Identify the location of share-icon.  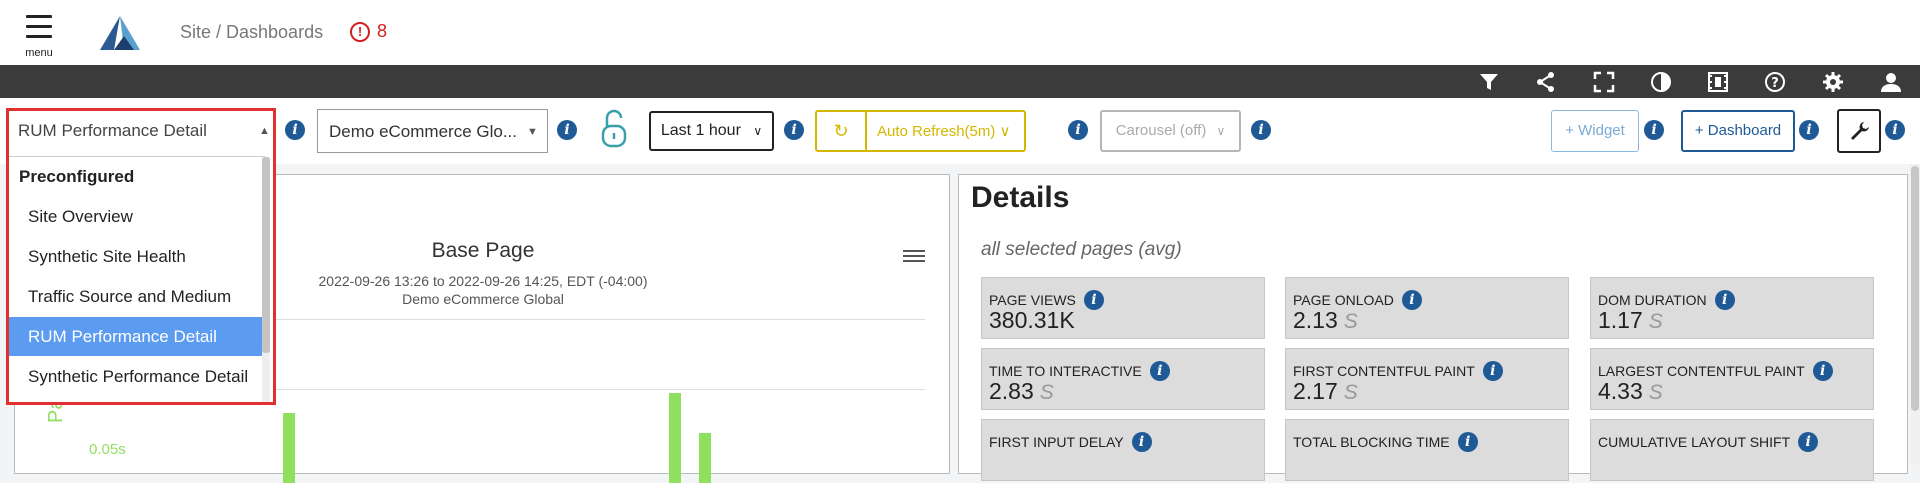
(1546, 82).